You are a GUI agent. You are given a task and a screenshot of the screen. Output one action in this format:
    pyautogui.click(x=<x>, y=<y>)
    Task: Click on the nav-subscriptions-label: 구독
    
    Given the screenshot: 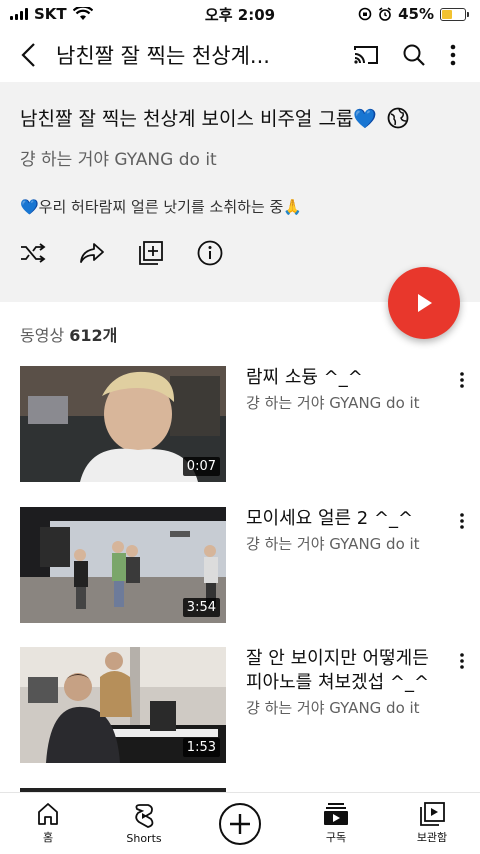 What is the action you would take?
    pyautogui.click(x=336, y=837)
    